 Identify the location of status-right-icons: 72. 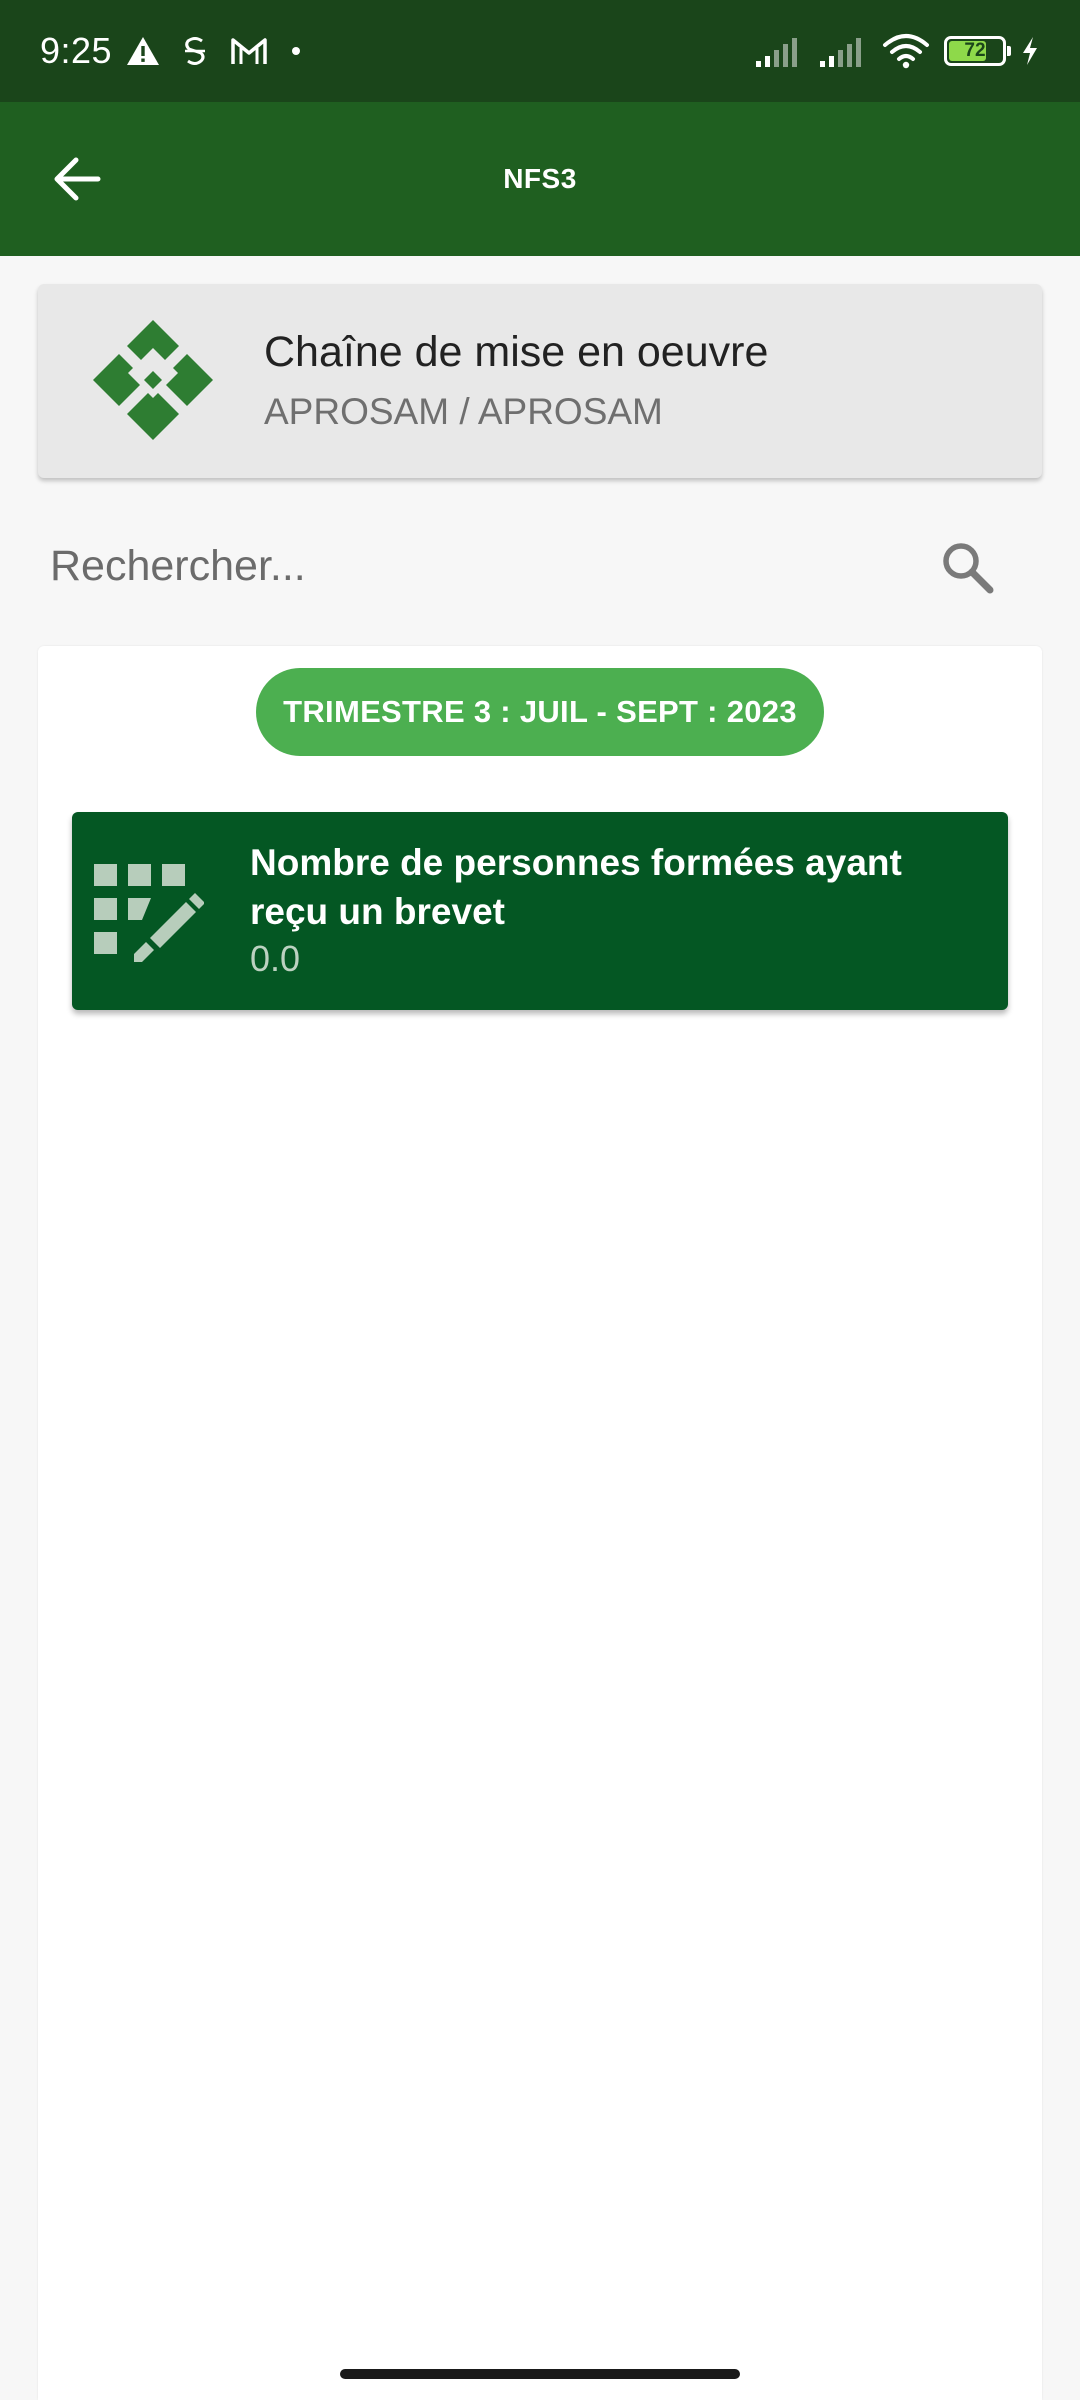
(897, 51).